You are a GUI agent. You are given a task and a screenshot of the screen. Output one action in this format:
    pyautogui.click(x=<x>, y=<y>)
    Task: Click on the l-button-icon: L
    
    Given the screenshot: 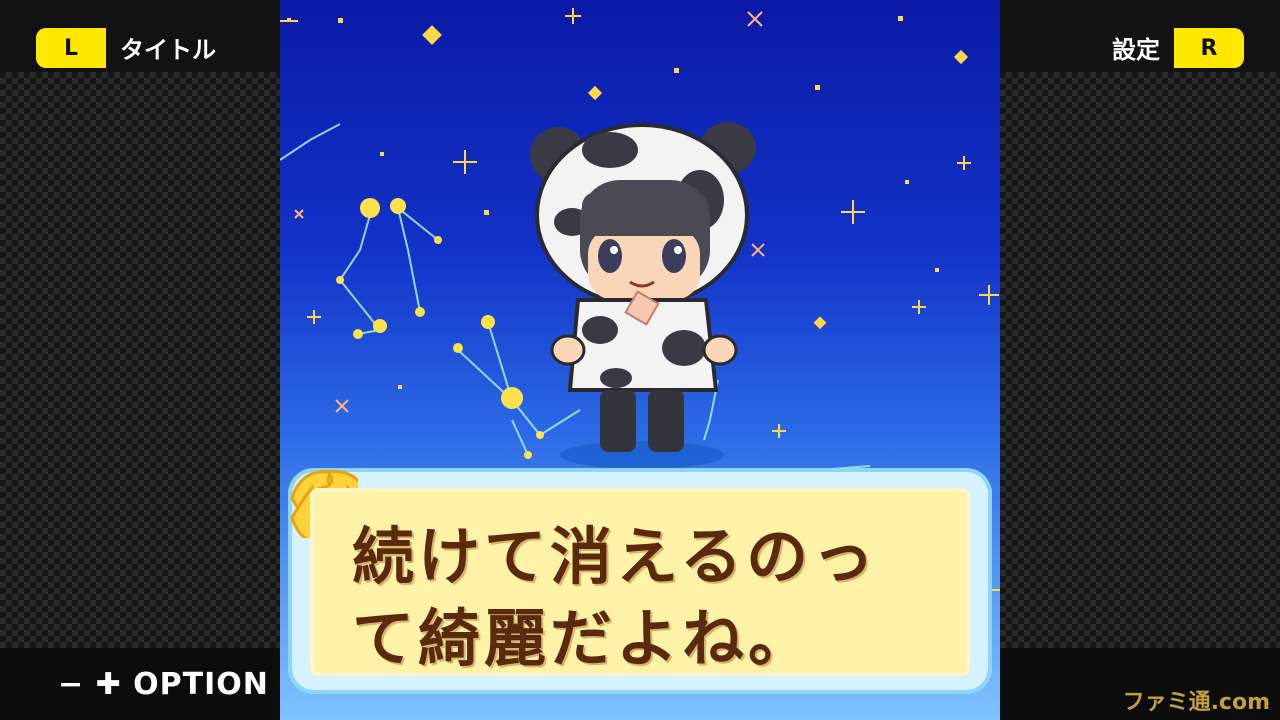 What is the action you would take?
    pyautogui.click(x=71, y=48)
    